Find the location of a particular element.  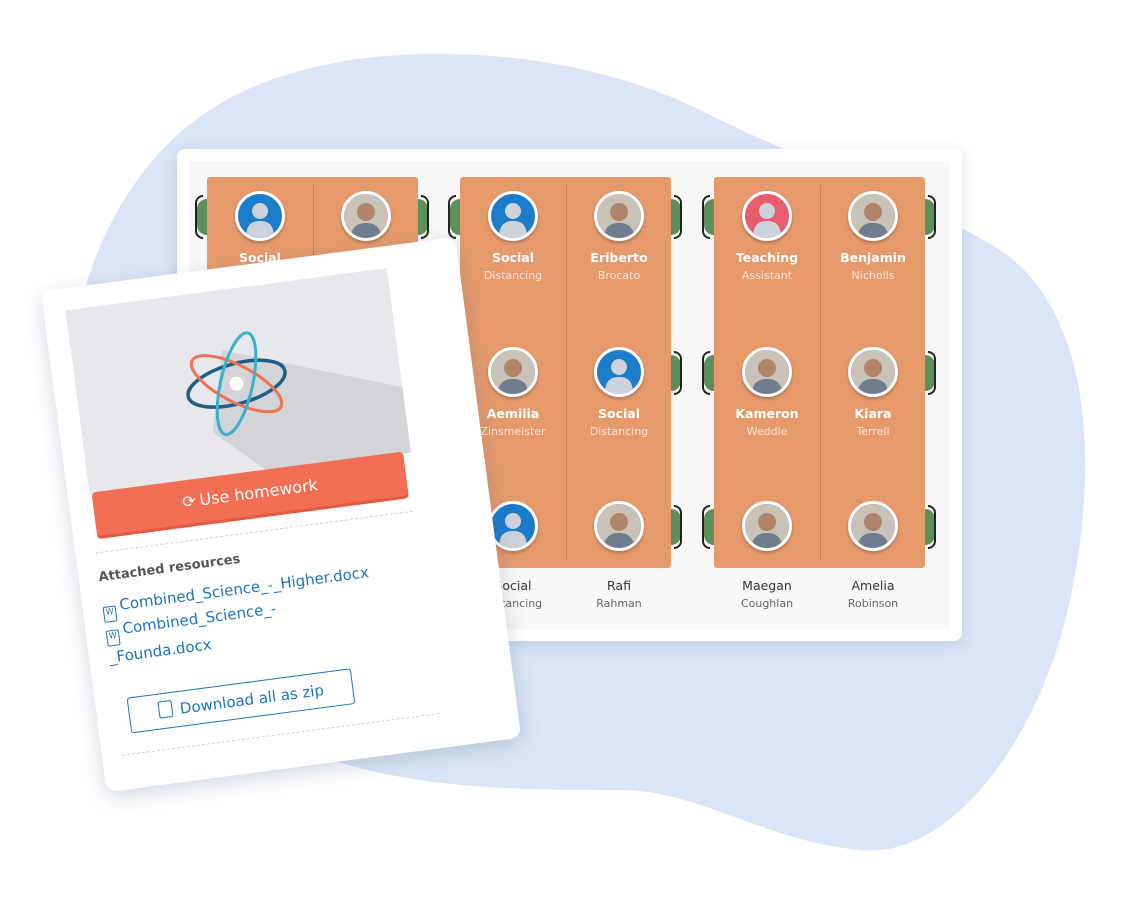

student-first-name: Kameron is located at coordinates (767, 413).